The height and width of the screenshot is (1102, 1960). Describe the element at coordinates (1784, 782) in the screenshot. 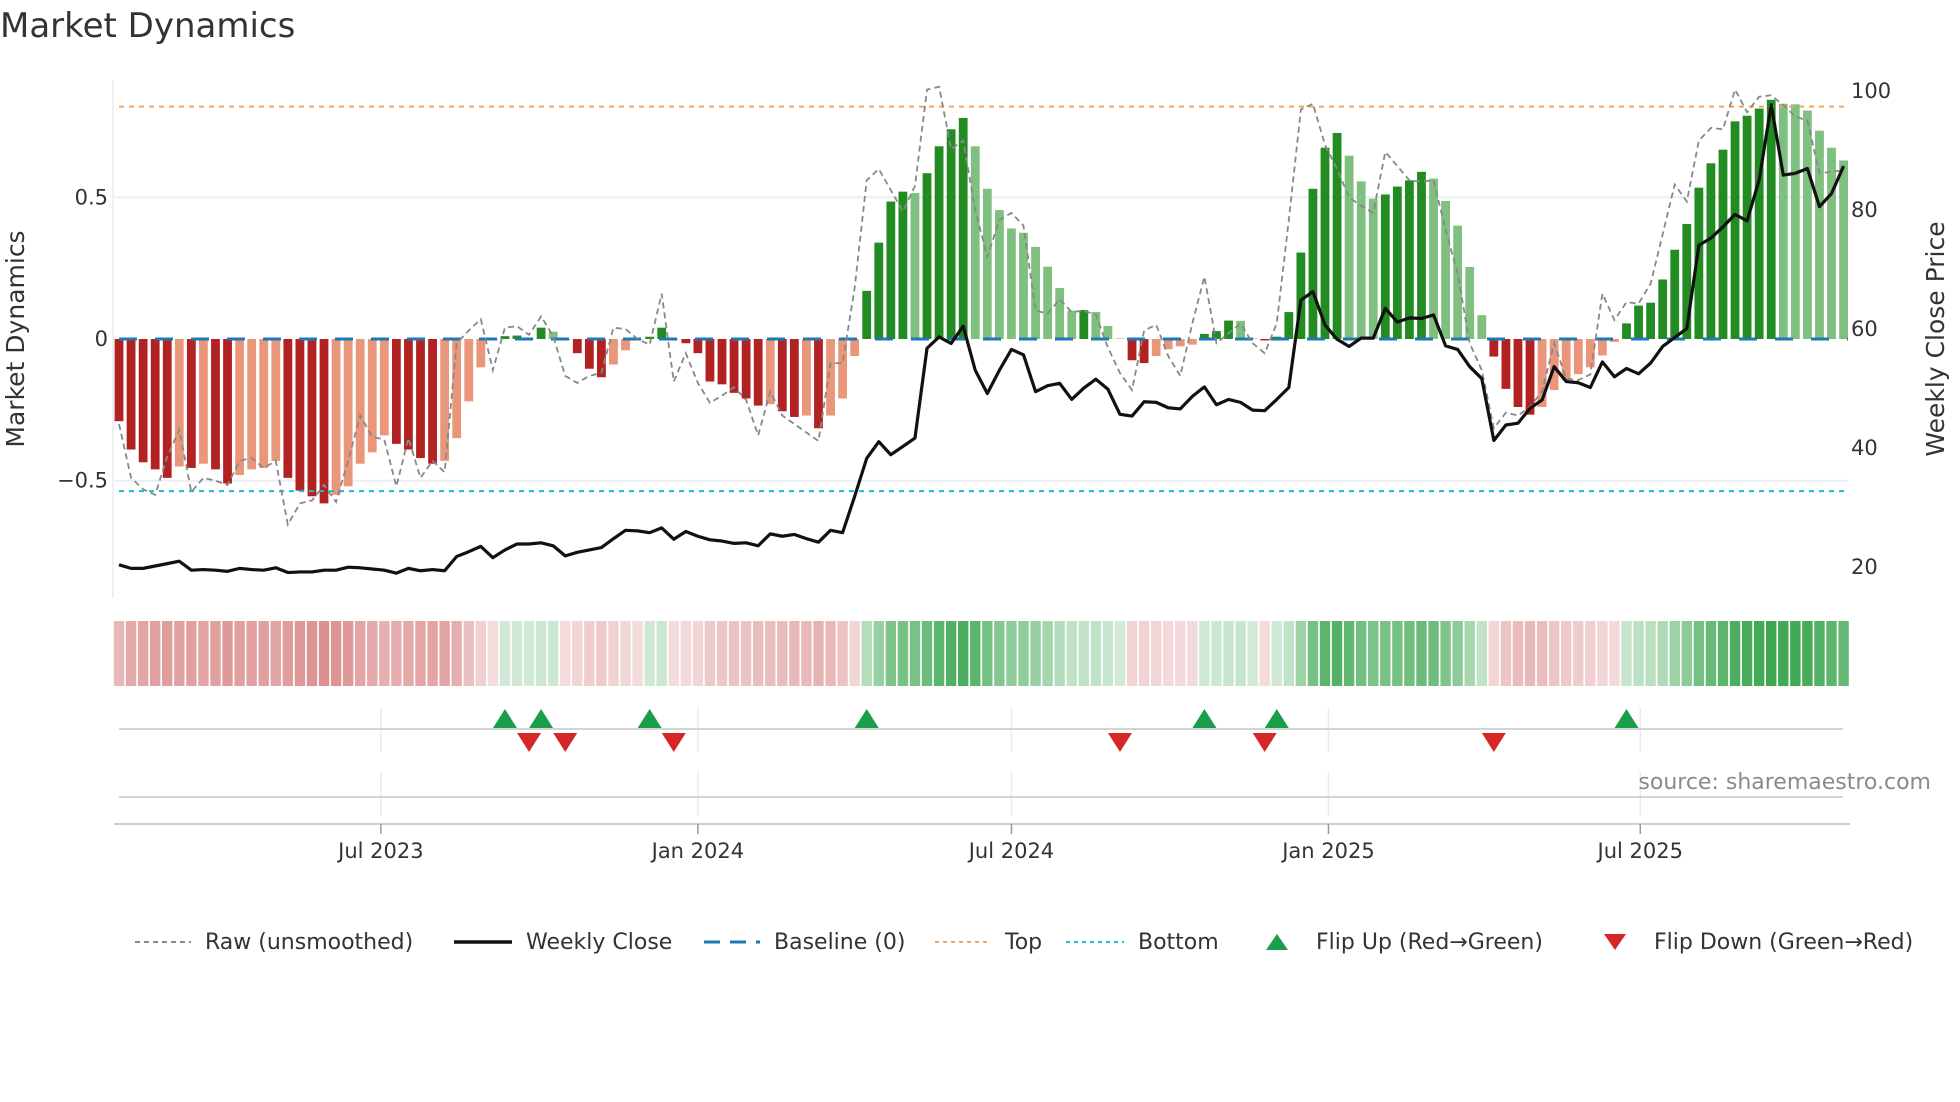

I see `source-attribution: source: sharemaestro.com` at that location.